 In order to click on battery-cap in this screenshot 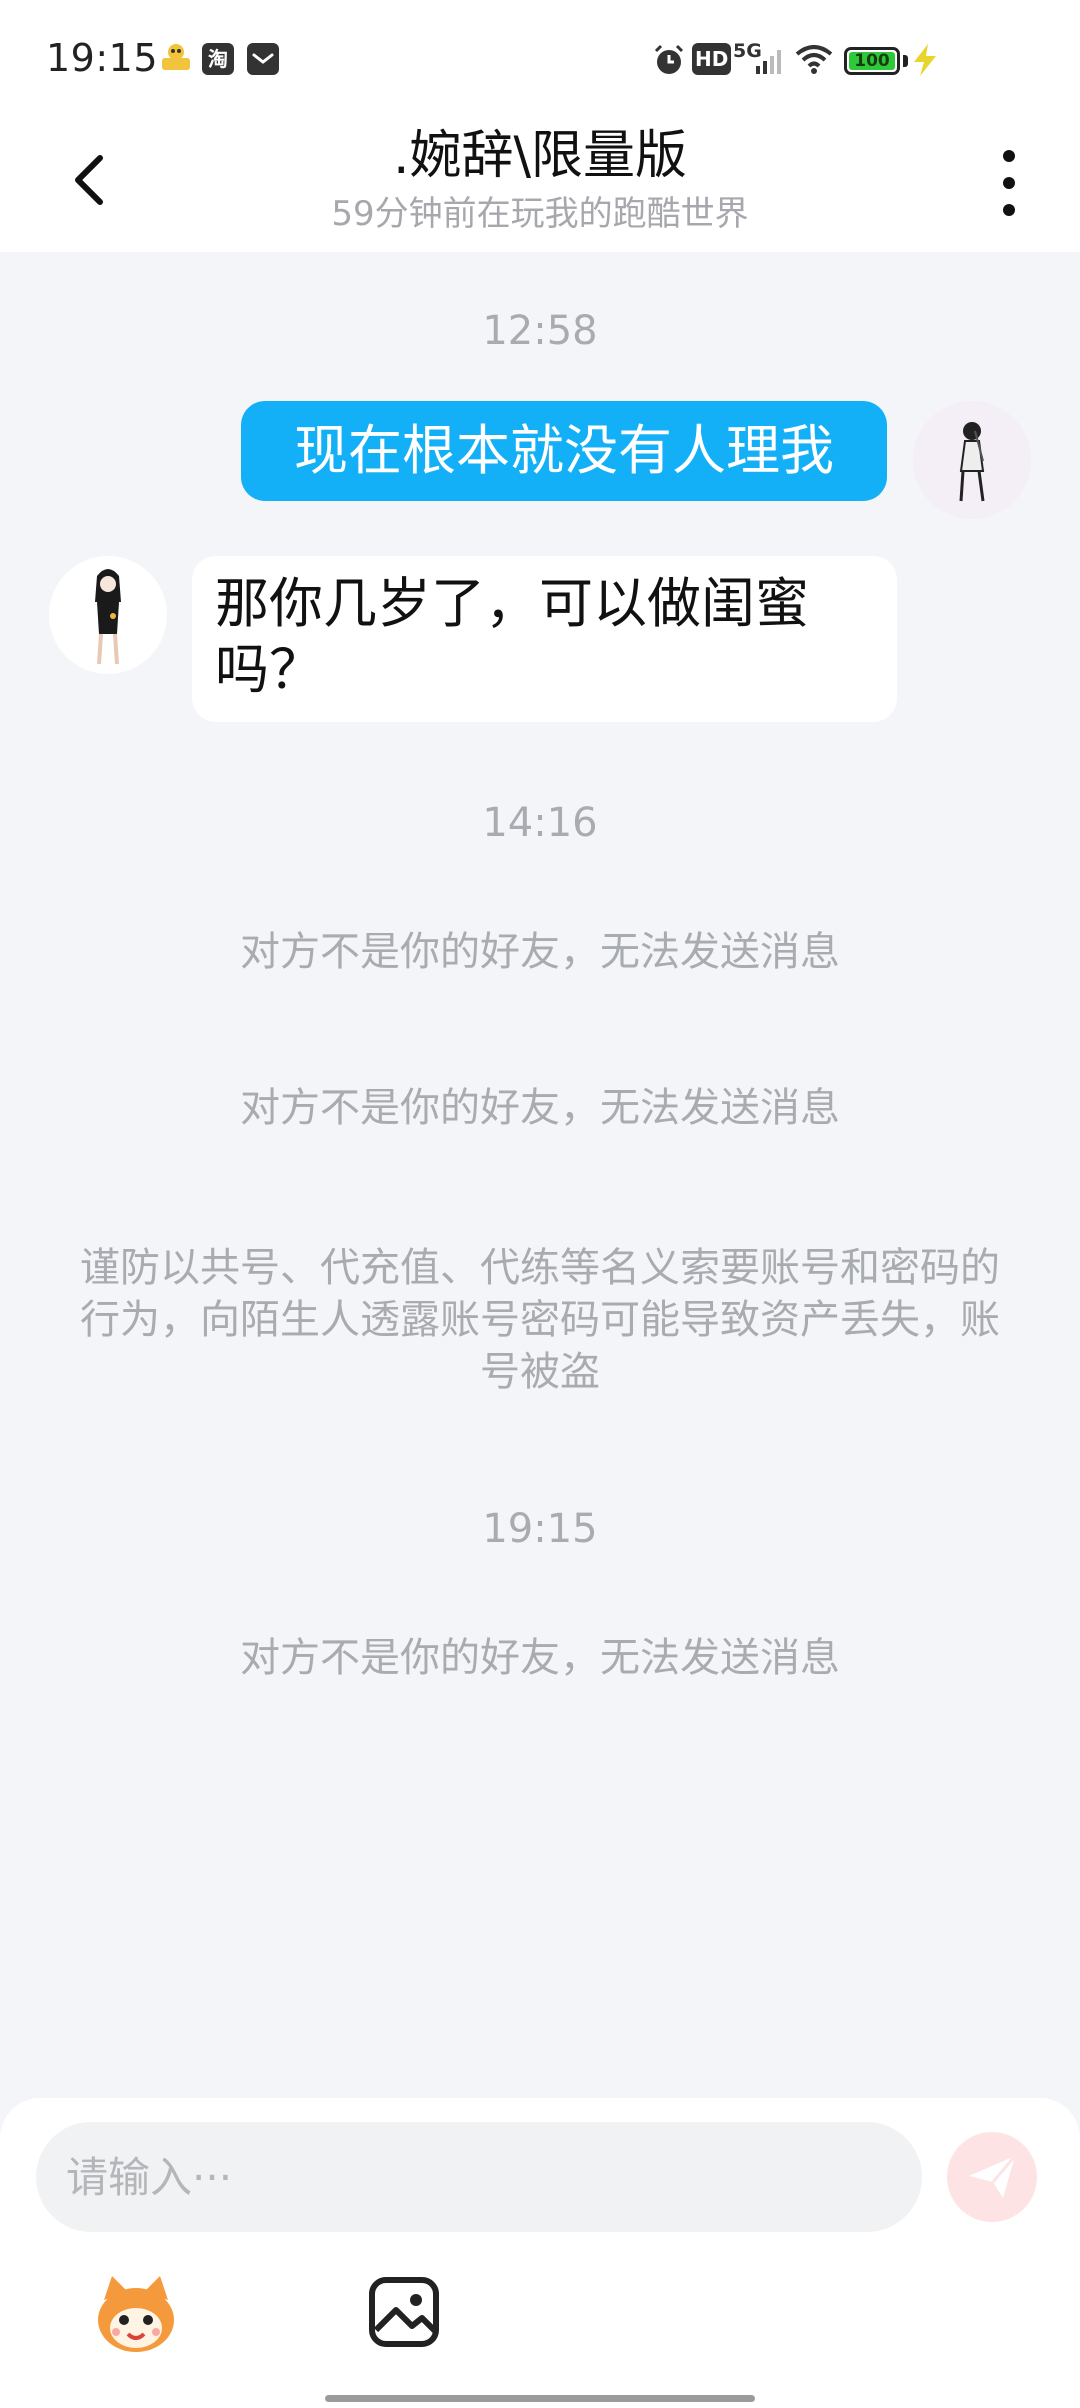, I will do `click(905, 61)`.